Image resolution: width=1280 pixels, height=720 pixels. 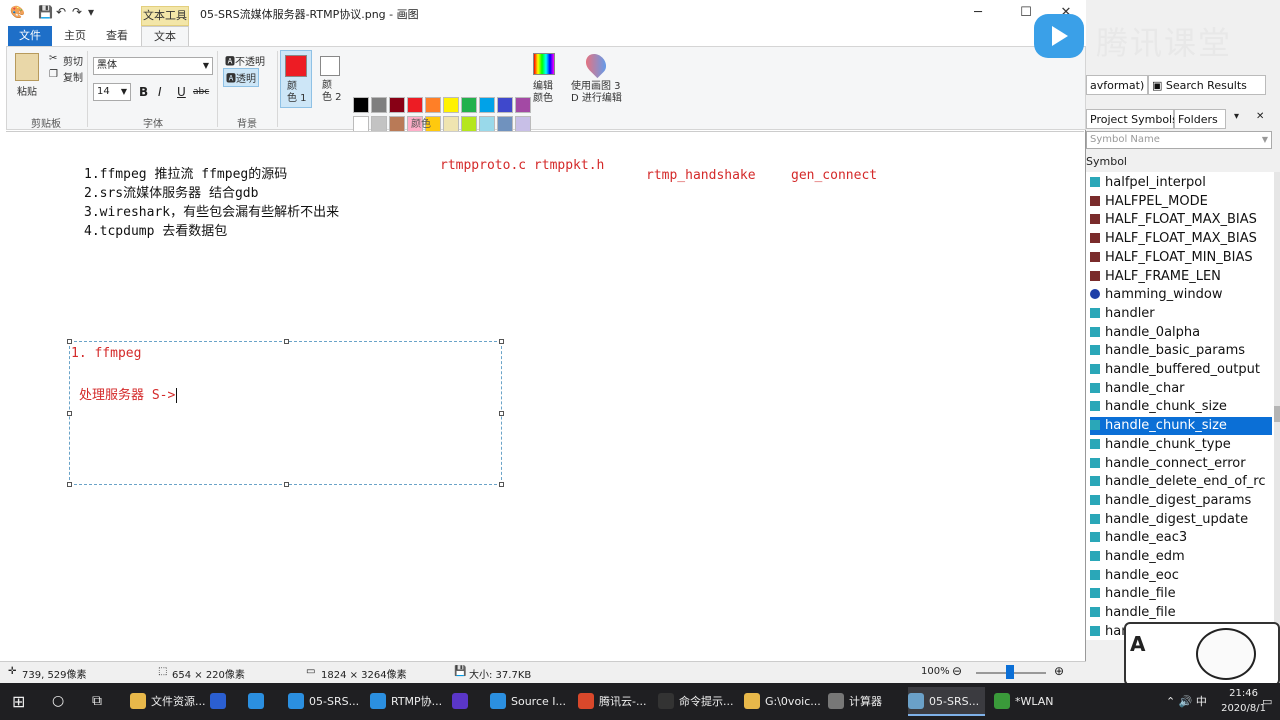 I want to click on symbol-list-item: hamming_window, so click(x=1181, y=295).